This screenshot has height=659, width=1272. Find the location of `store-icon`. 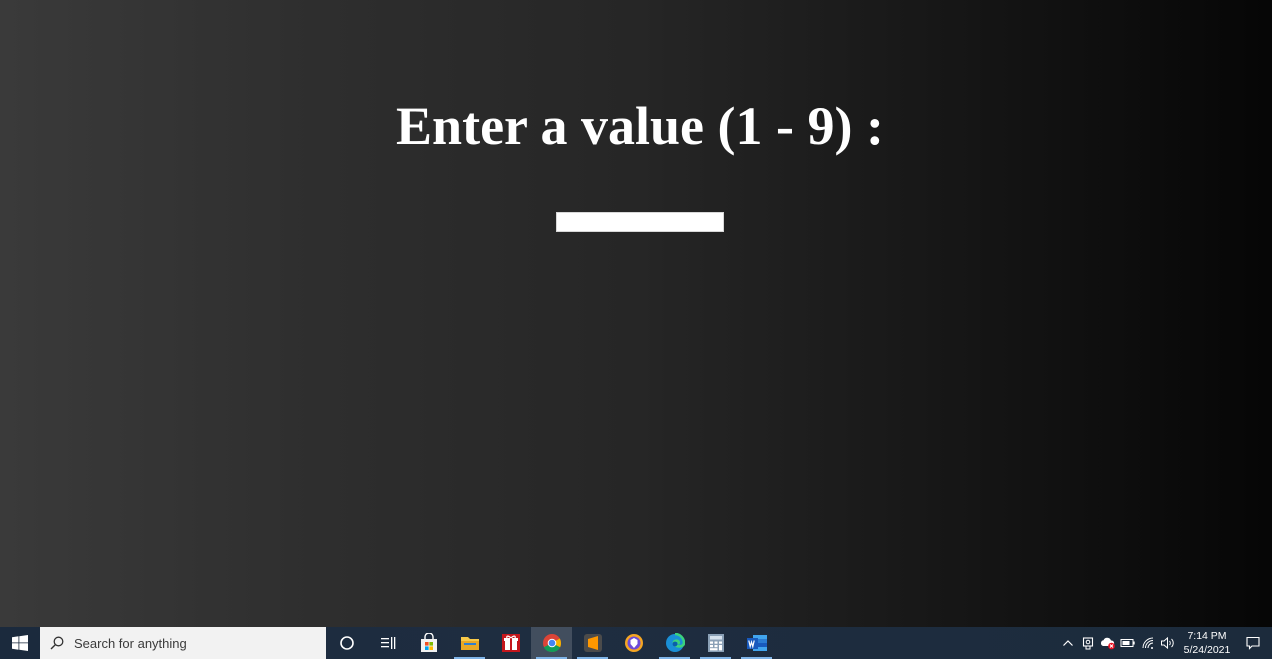

store-icon is located at coordinates (428, 642).